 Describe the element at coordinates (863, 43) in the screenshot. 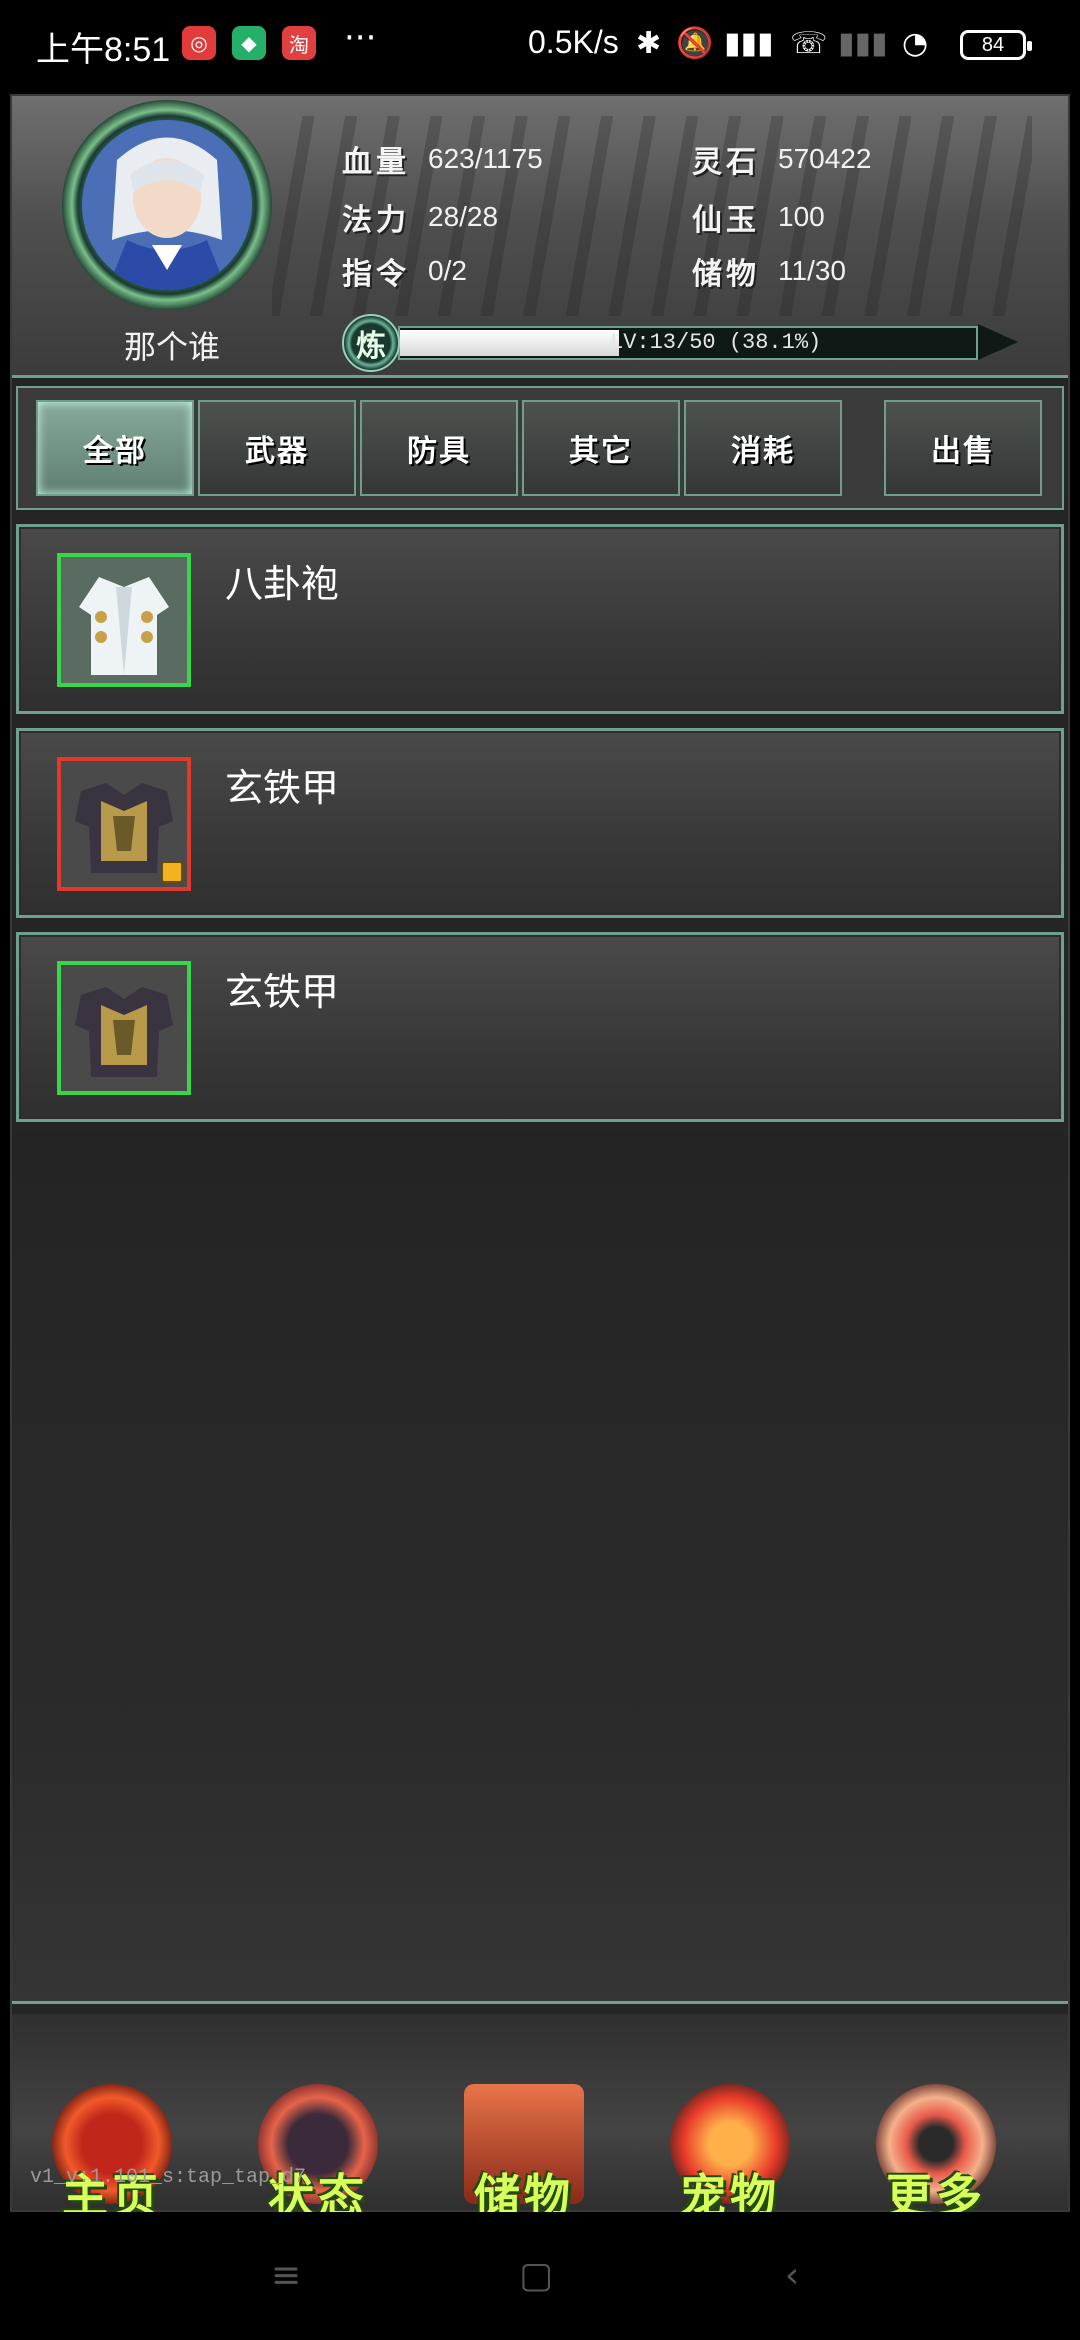

I see `signal-icon: ▮▮▮` at that location.